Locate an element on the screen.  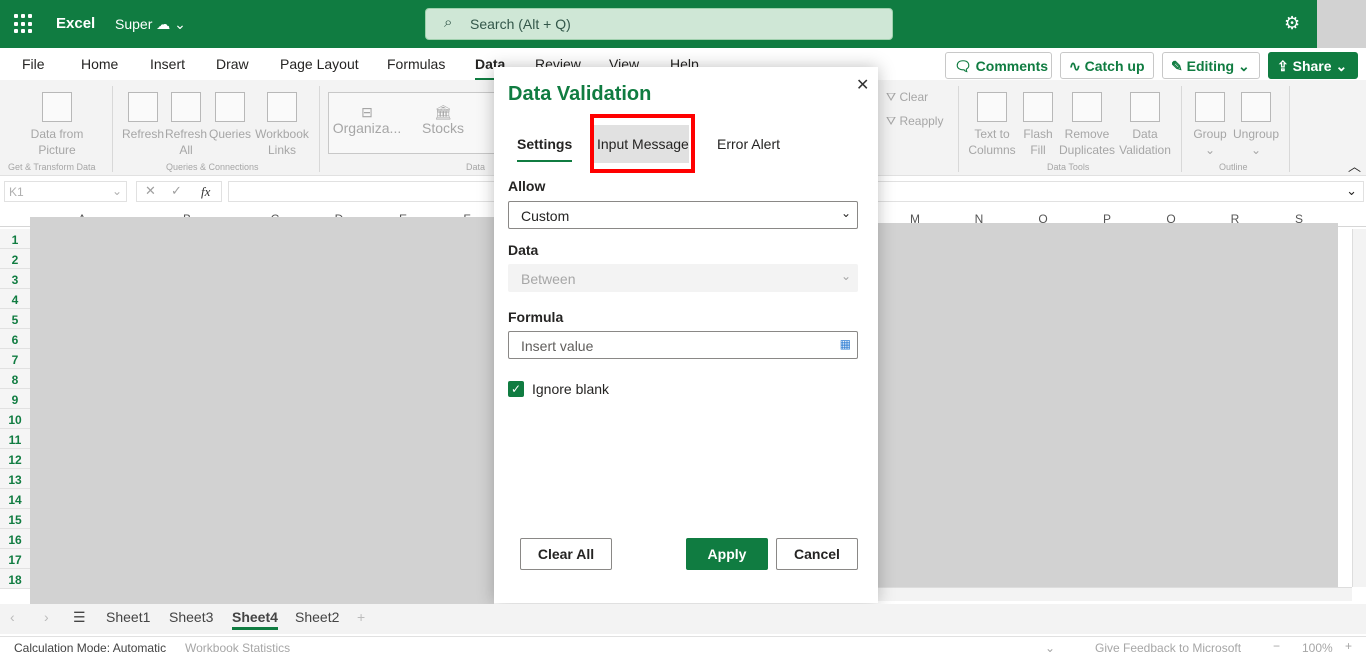
title-bar: Excel Super ☁ ⌄ ⌕ Search (Alt + Q) ⚙ is located at coordinates (683, 24).